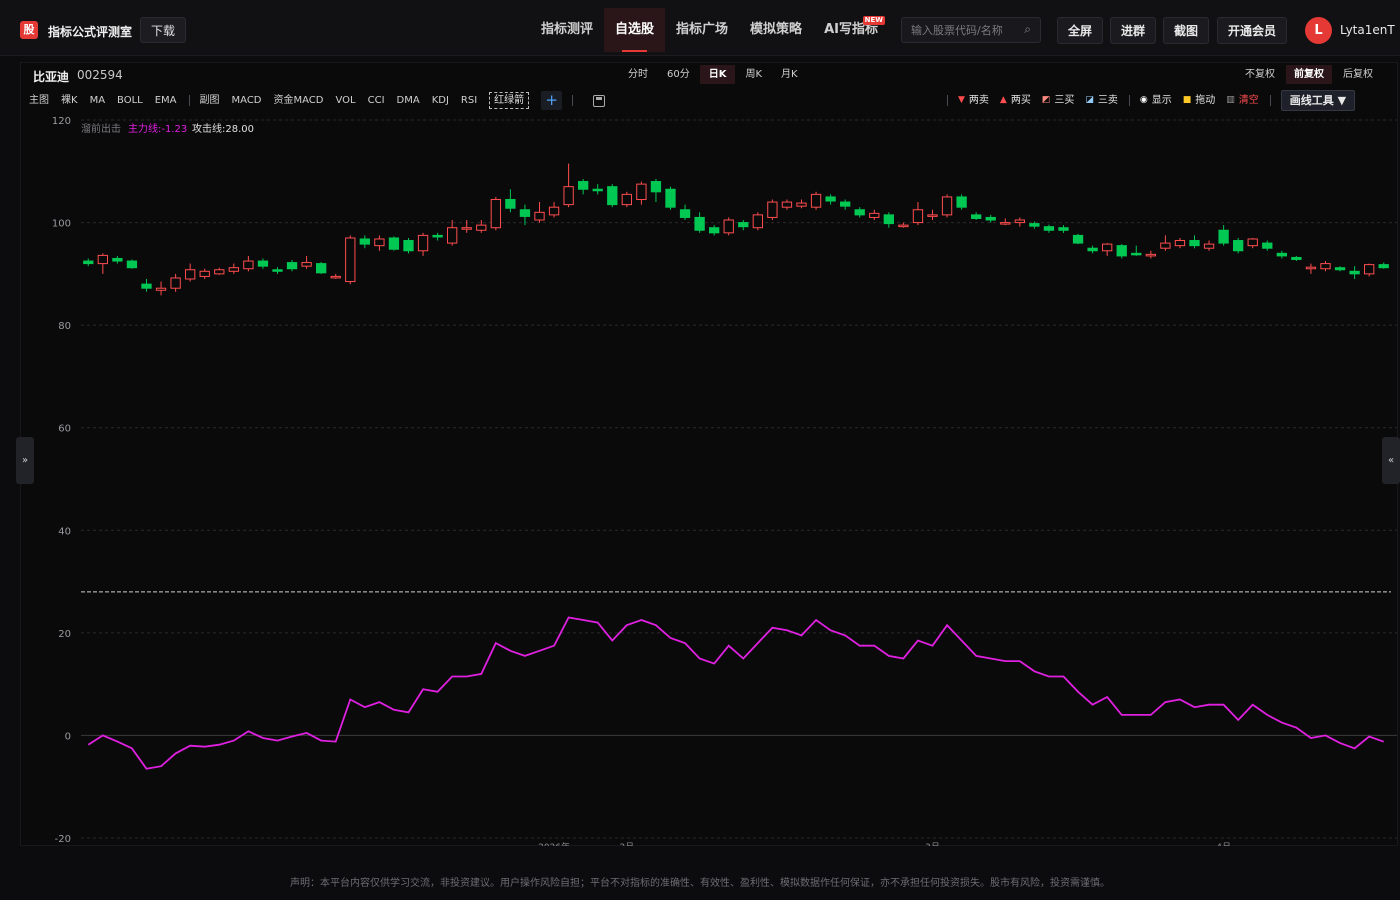 This screenshot has height=900, width=1400. Describe the element at coordinates (1199, 100) in the screenshot. I see `drag-toggle: ■ 拖动` at that location.